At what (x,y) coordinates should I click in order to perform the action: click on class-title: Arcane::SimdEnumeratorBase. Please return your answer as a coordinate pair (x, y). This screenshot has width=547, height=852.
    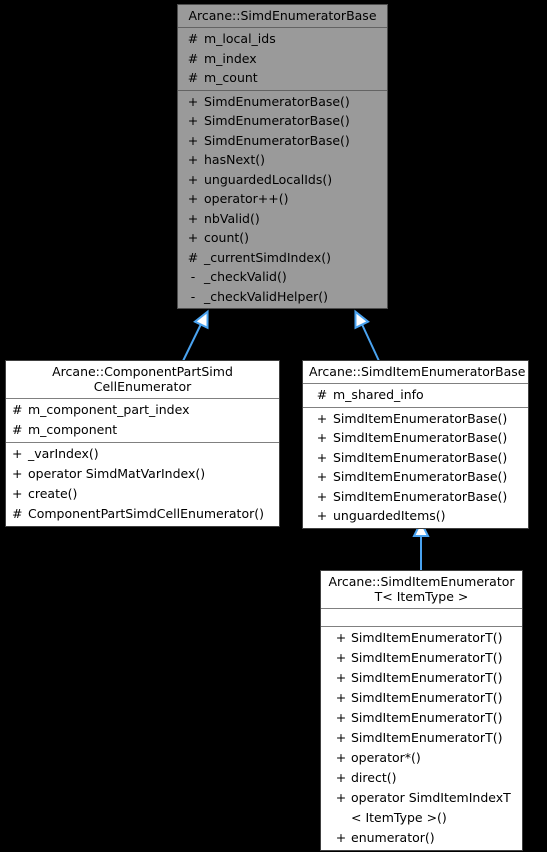
    Looking at the image, I should click on (282, 15).